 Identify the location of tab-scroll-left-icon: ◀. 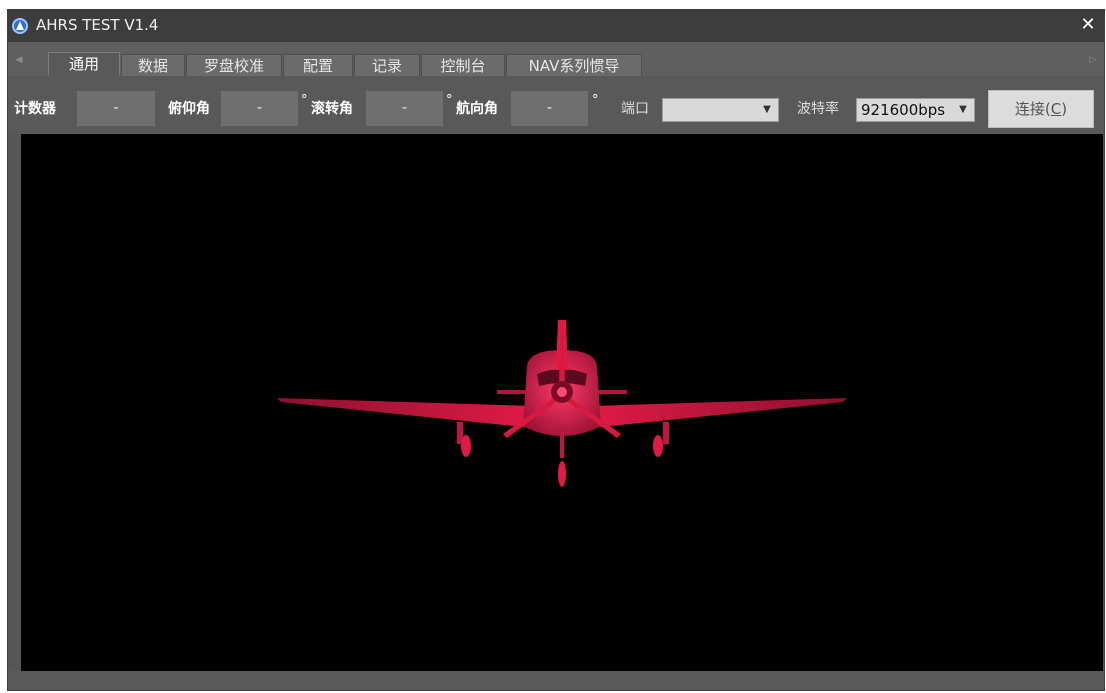
(19, 60).